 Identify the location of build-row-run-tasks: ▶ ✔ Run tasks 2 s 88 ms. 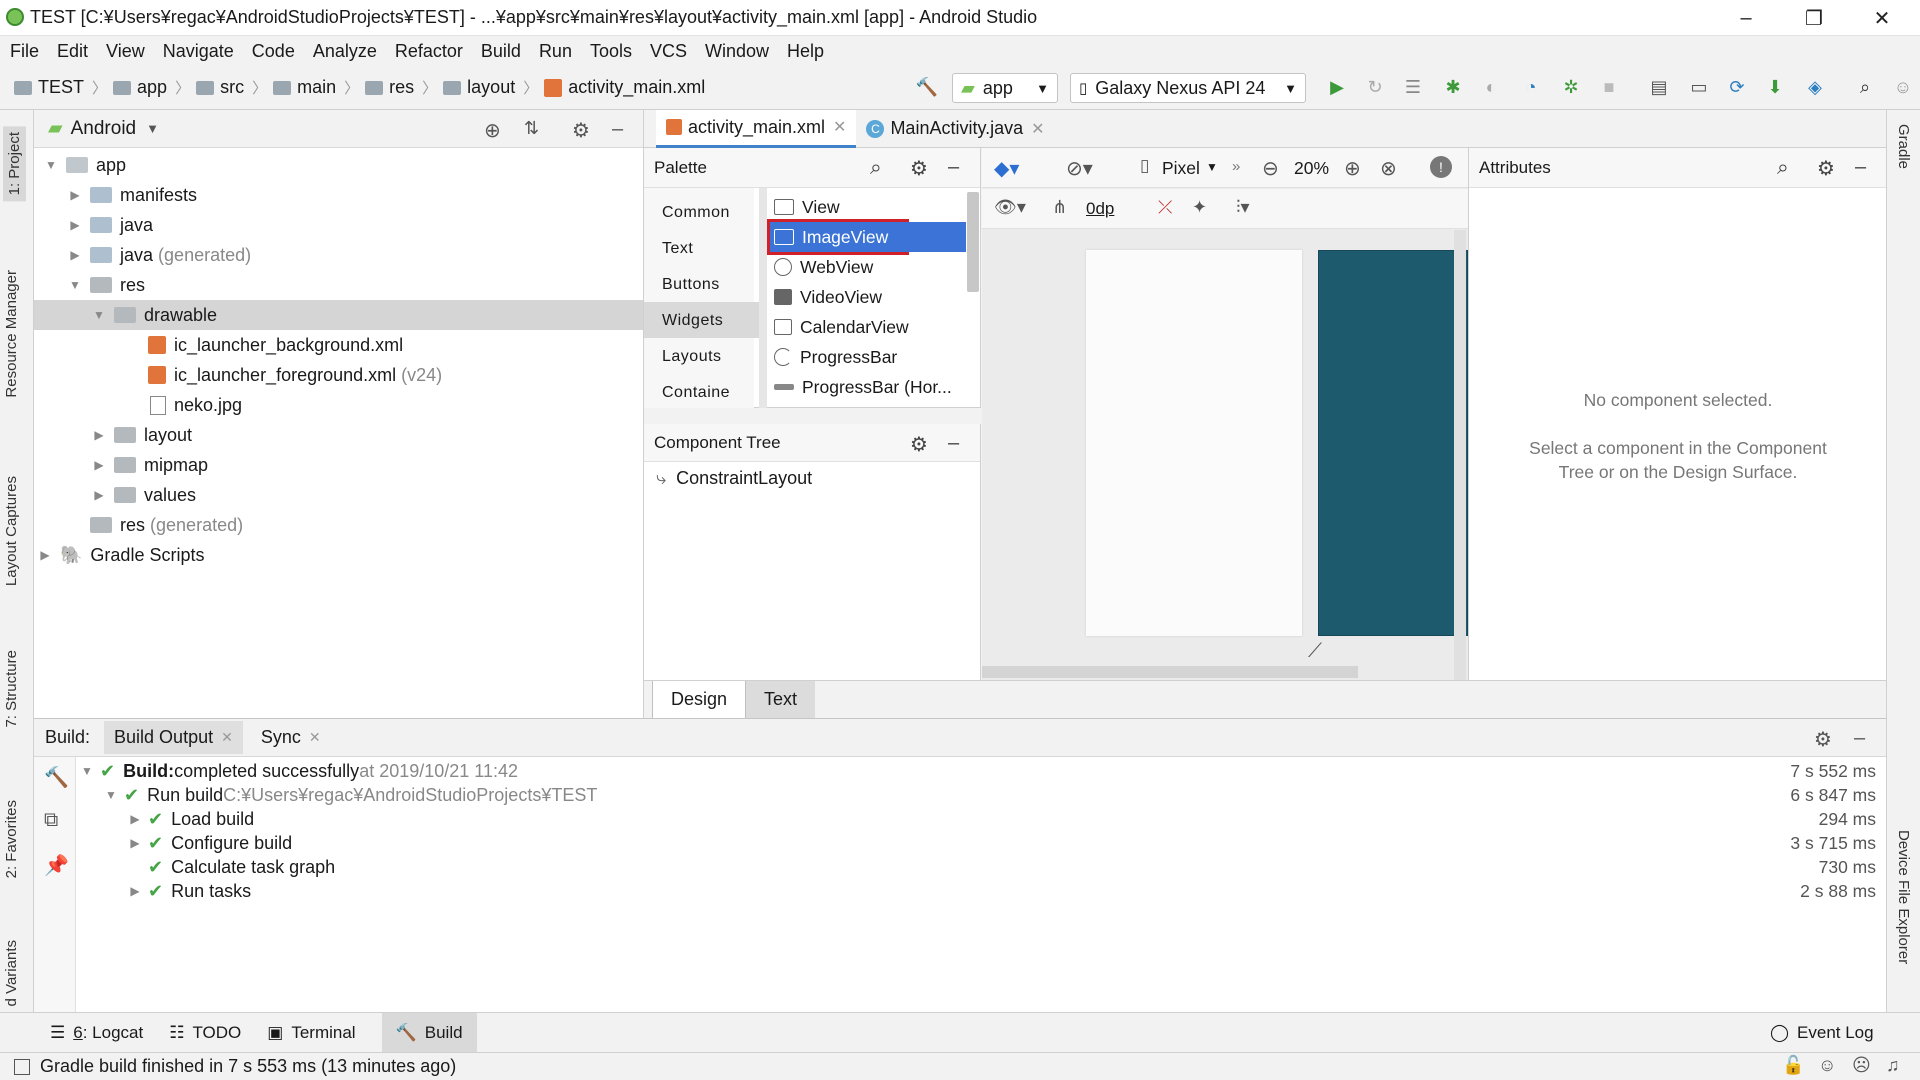
(981, 891).